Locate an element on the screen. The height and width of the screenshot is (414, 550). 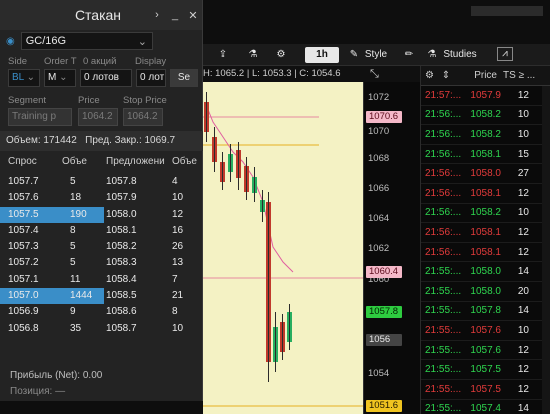
bid-price: 1057.5 is located at coordinates (29, 214).